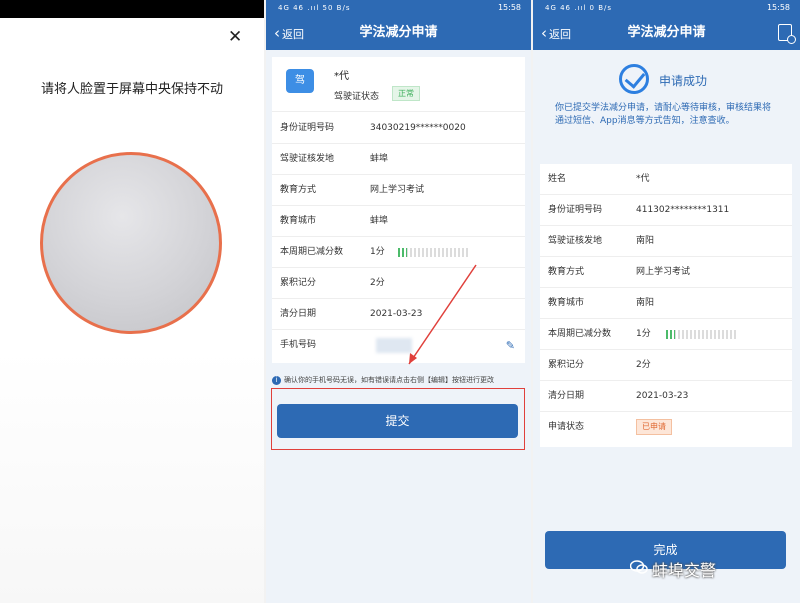  I want to click on signal-indicators: 4G 46 .ııl 50 B/s, so click(314, 8).